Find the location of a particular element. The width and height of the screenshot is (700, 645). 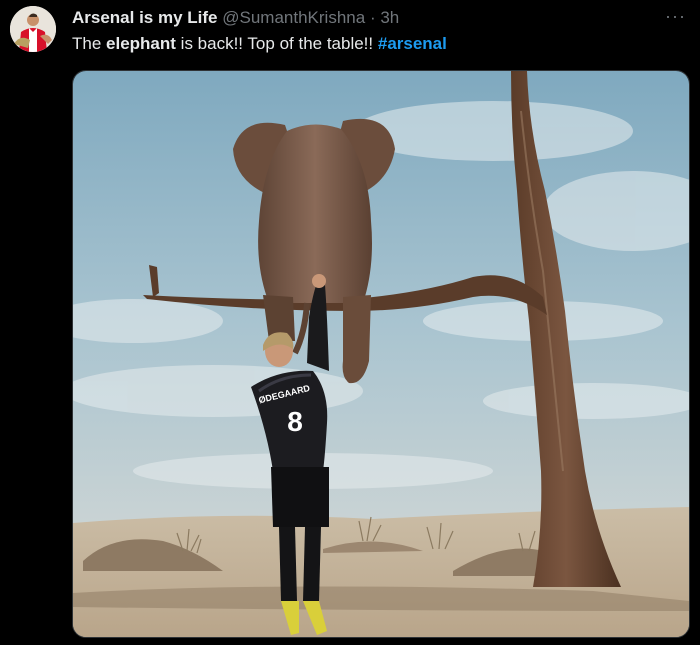

display-name: Arsenal is my Life is located at coordinates (145, 17).